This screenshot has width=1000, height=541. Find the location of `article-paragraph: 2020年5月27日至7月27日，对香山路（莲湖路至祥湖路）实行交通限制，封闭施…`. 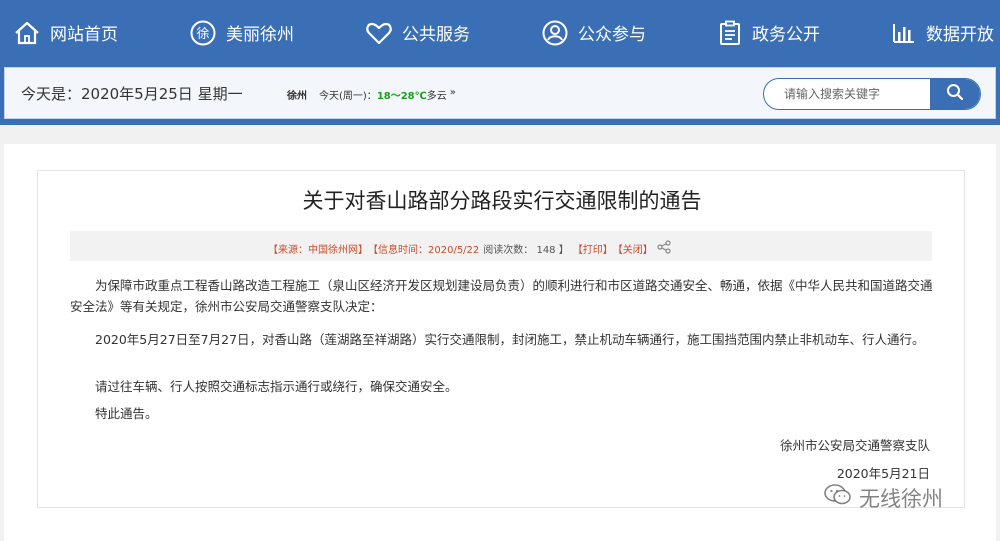

article-paragraph: 2020年5月27日至7月27日，对香山路（莲湖路至祥湖路）实行交通限制，封闭施… is located at coordinates (510, 339).